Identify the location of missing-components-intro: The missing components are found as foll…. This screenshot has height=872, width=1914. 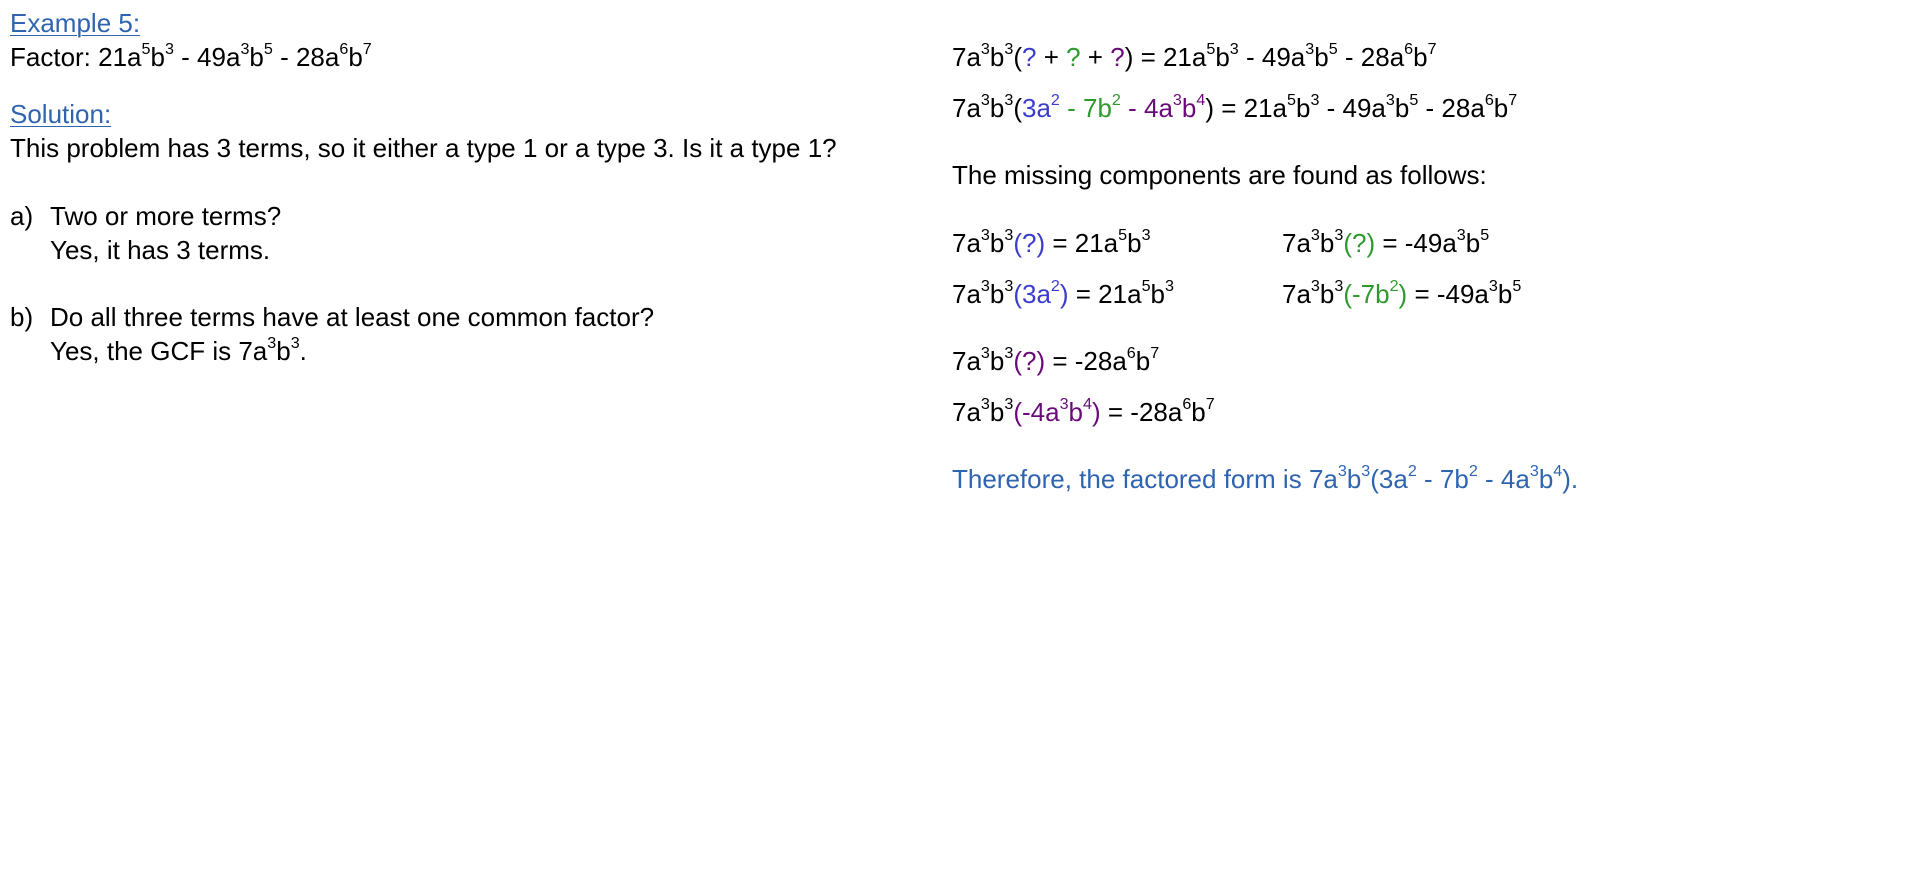
(1219, 175).